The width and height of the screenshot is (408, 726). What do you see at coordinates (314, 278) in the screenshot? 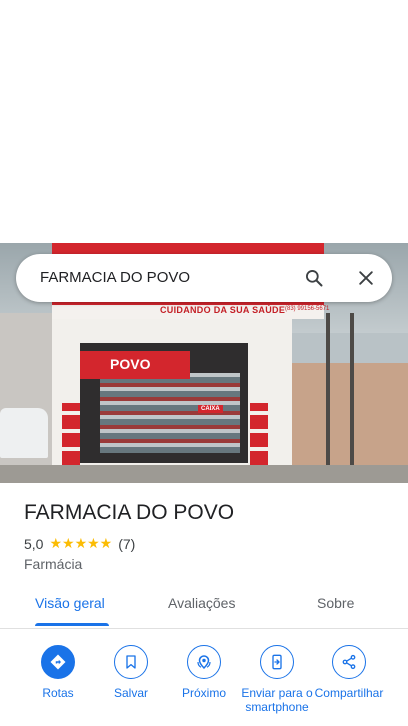
I see `search-icon` at bounding box center [314, 278].